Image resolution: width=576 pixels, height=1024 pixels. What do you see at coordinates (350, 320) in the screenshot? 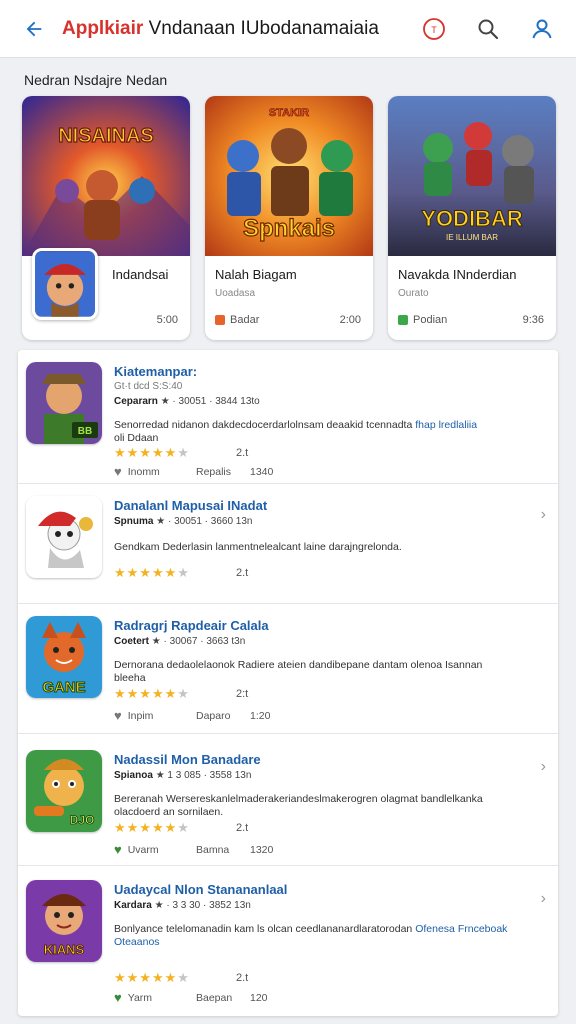
I see `featured-price-2: 2:00` at bounding box center [350, 320].